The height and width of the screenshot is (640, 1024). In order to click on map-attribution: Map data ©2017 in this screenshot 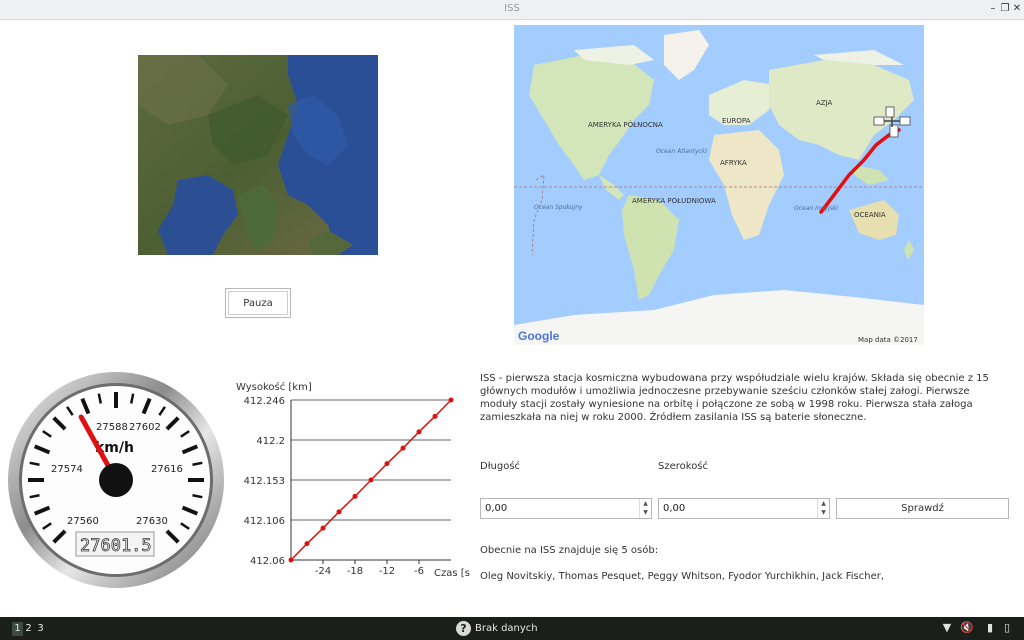, I will do `click(888, 340)`.